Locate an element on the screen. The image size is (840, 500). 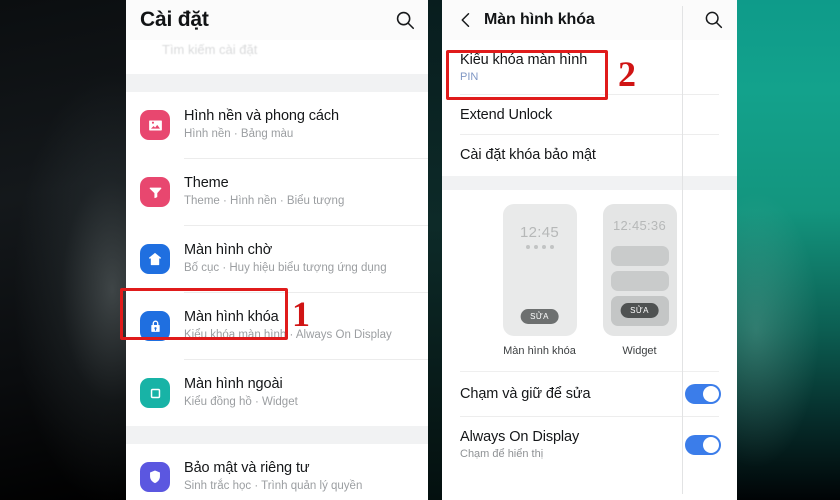
always-on-display-toggle is located at coordinates (703, 444).